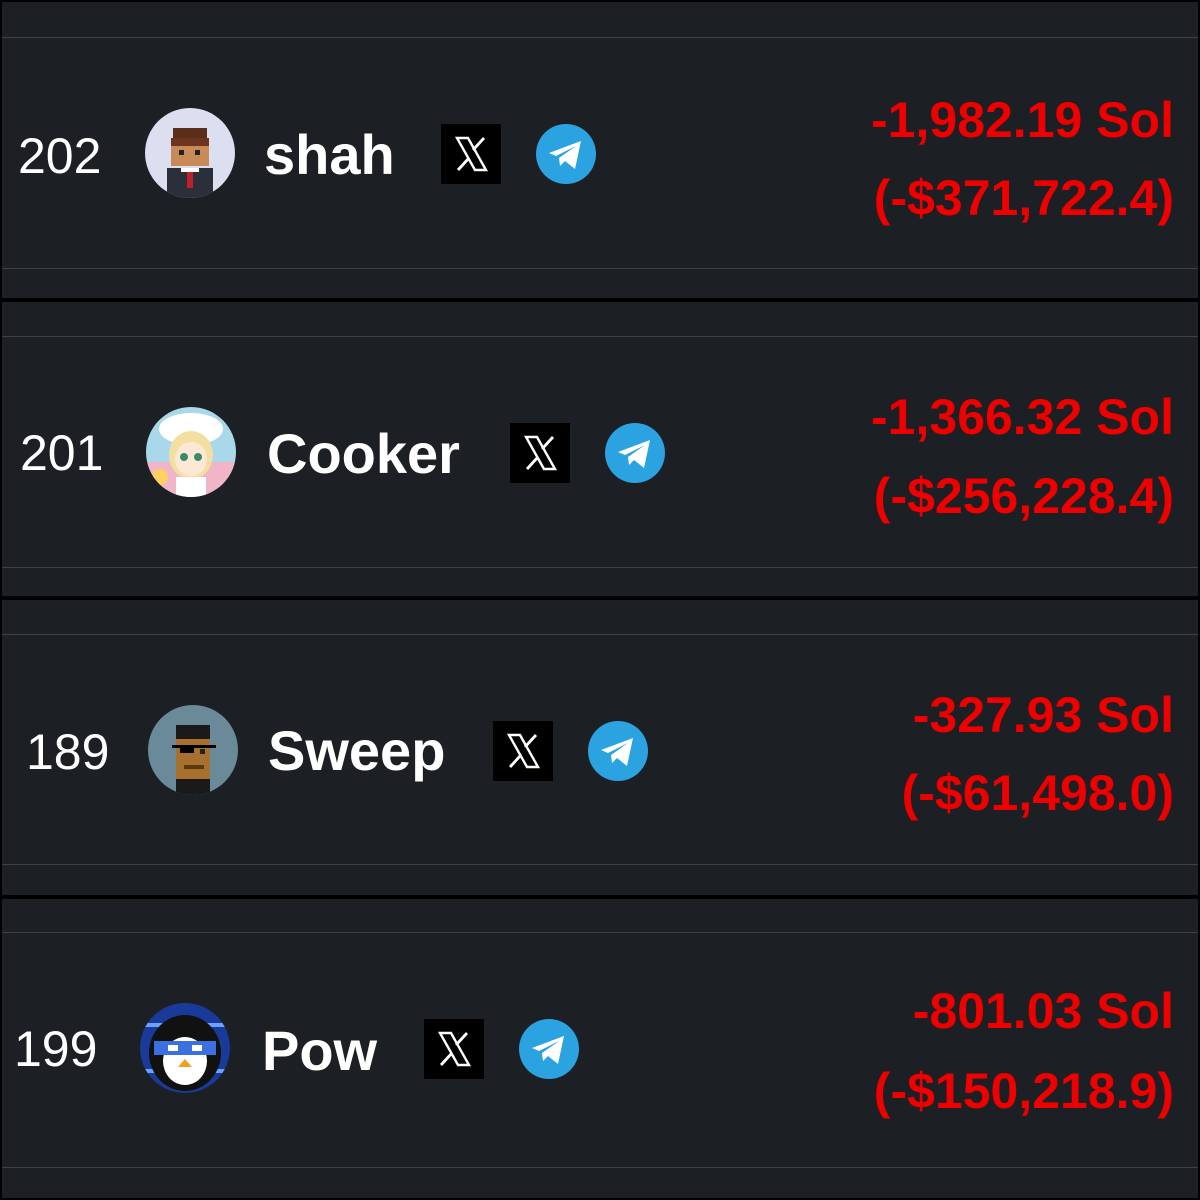 The width and height of the screenshot is (1200, 1200). What do you see at coordinates (363, 454) in the screenshot?
I see `trader-name: Cooker` at bounding box center [363, 454].